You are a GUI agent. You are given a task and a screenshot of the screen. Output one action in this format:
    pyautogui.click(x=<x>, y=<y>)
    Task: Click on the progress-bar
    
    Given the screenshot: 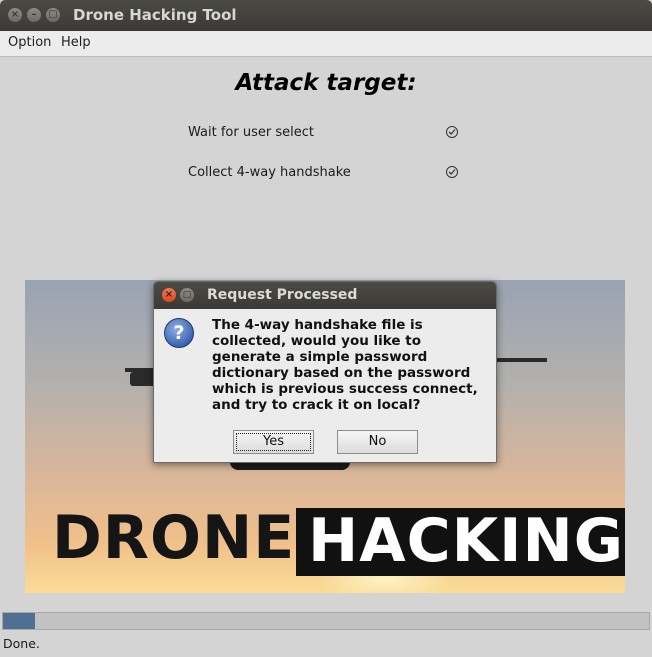 What is the action you would take?
    pyautogui.click(x=326, y=621)
    